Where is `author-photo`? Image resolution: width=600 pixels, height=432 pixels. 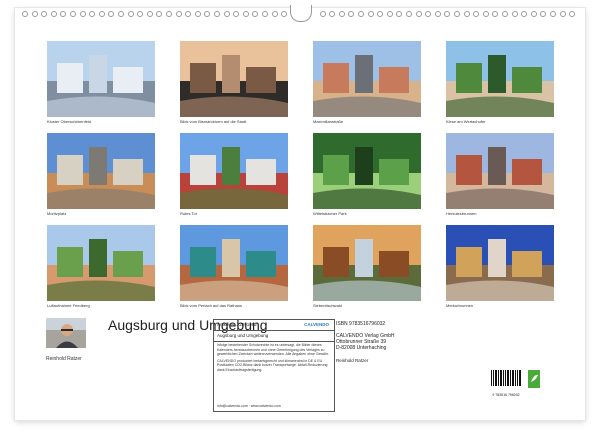 author-photo is located at coordinates (66, 333).